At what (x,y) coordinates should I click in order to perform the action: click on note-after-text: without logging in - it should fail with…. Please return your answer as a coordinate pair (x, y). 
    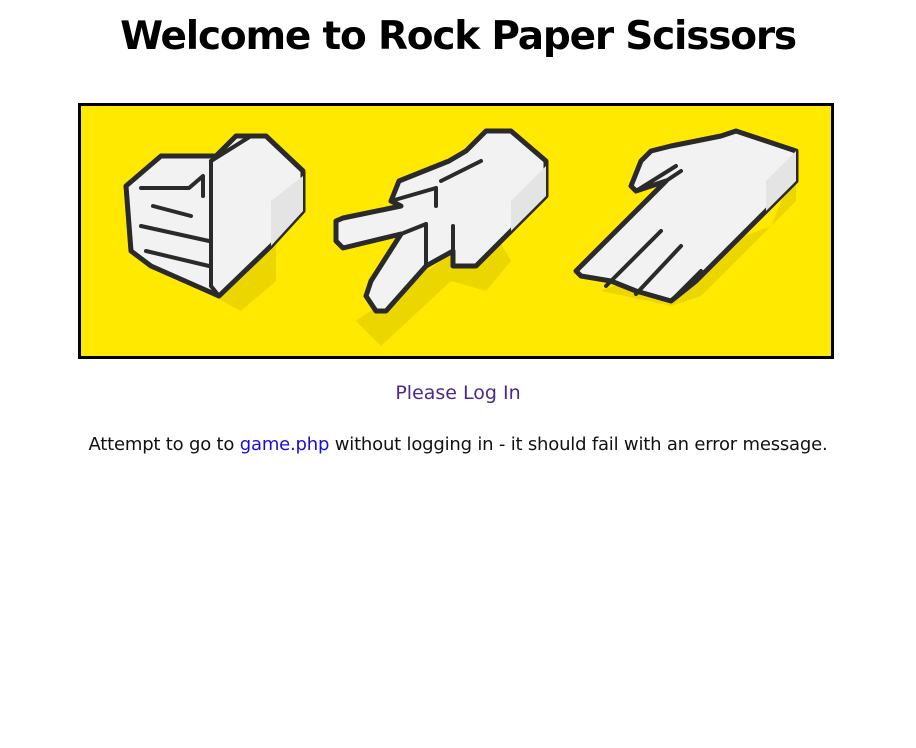
    Looking at the image, I should click on (578, 444).